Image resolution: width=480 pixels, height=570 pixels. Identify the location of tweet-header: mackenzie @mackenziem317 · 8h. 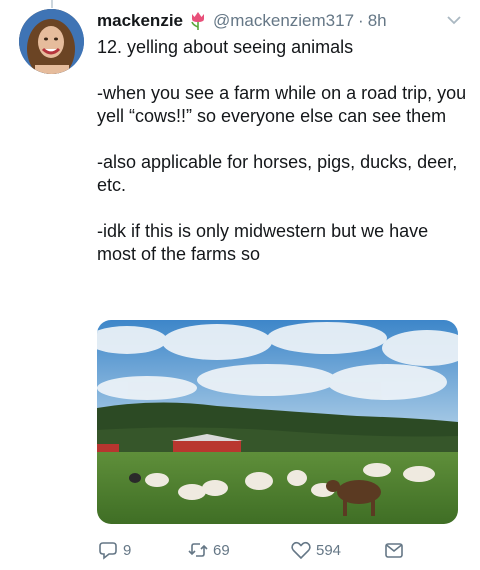
(283, 21).